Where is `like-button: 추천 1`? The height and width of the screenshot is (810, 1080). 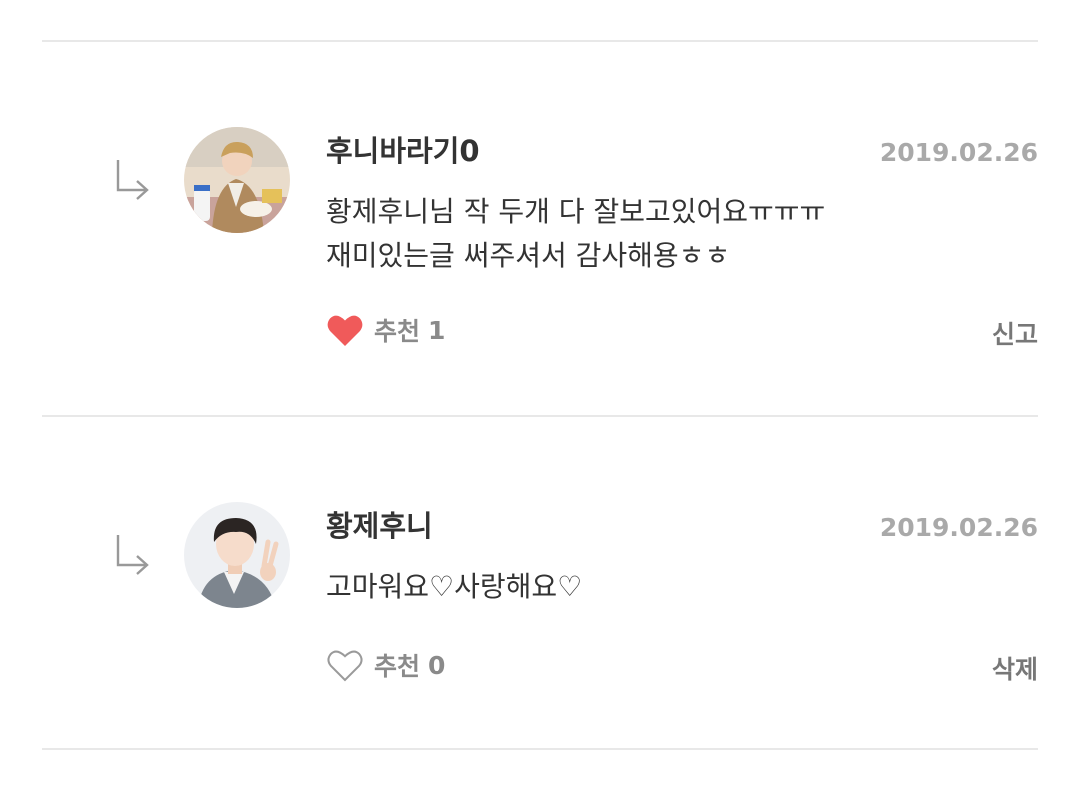
like-button: 추천 1 is located at coordinates (385, 330).